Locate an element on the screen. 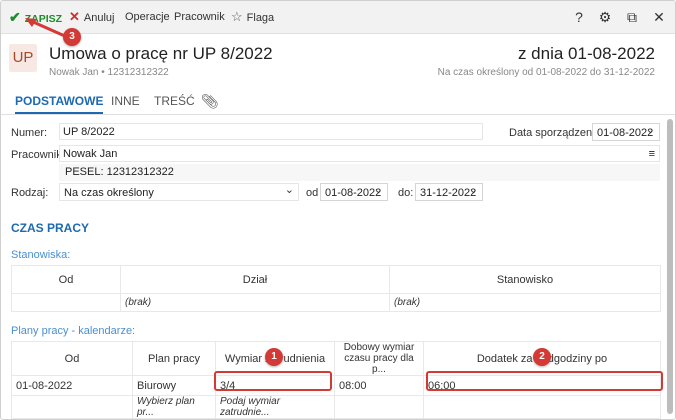 The image size is (676, 420). tab-basic: PODSTAWOWE is located at coordinates (59, 102).